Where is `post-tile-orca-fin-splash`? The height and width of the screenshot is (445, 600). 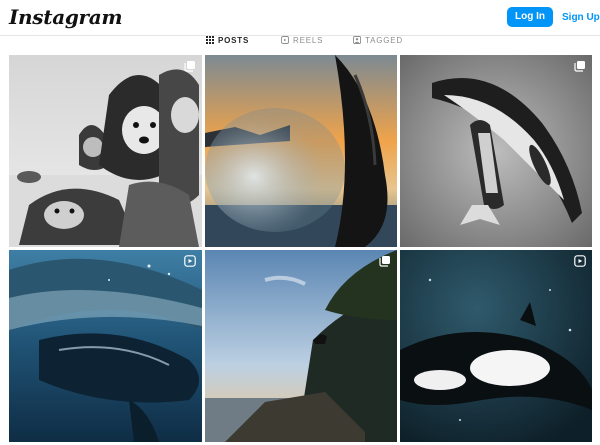
post-tile-orca-fin-splash is located at coordinates (301, 151).